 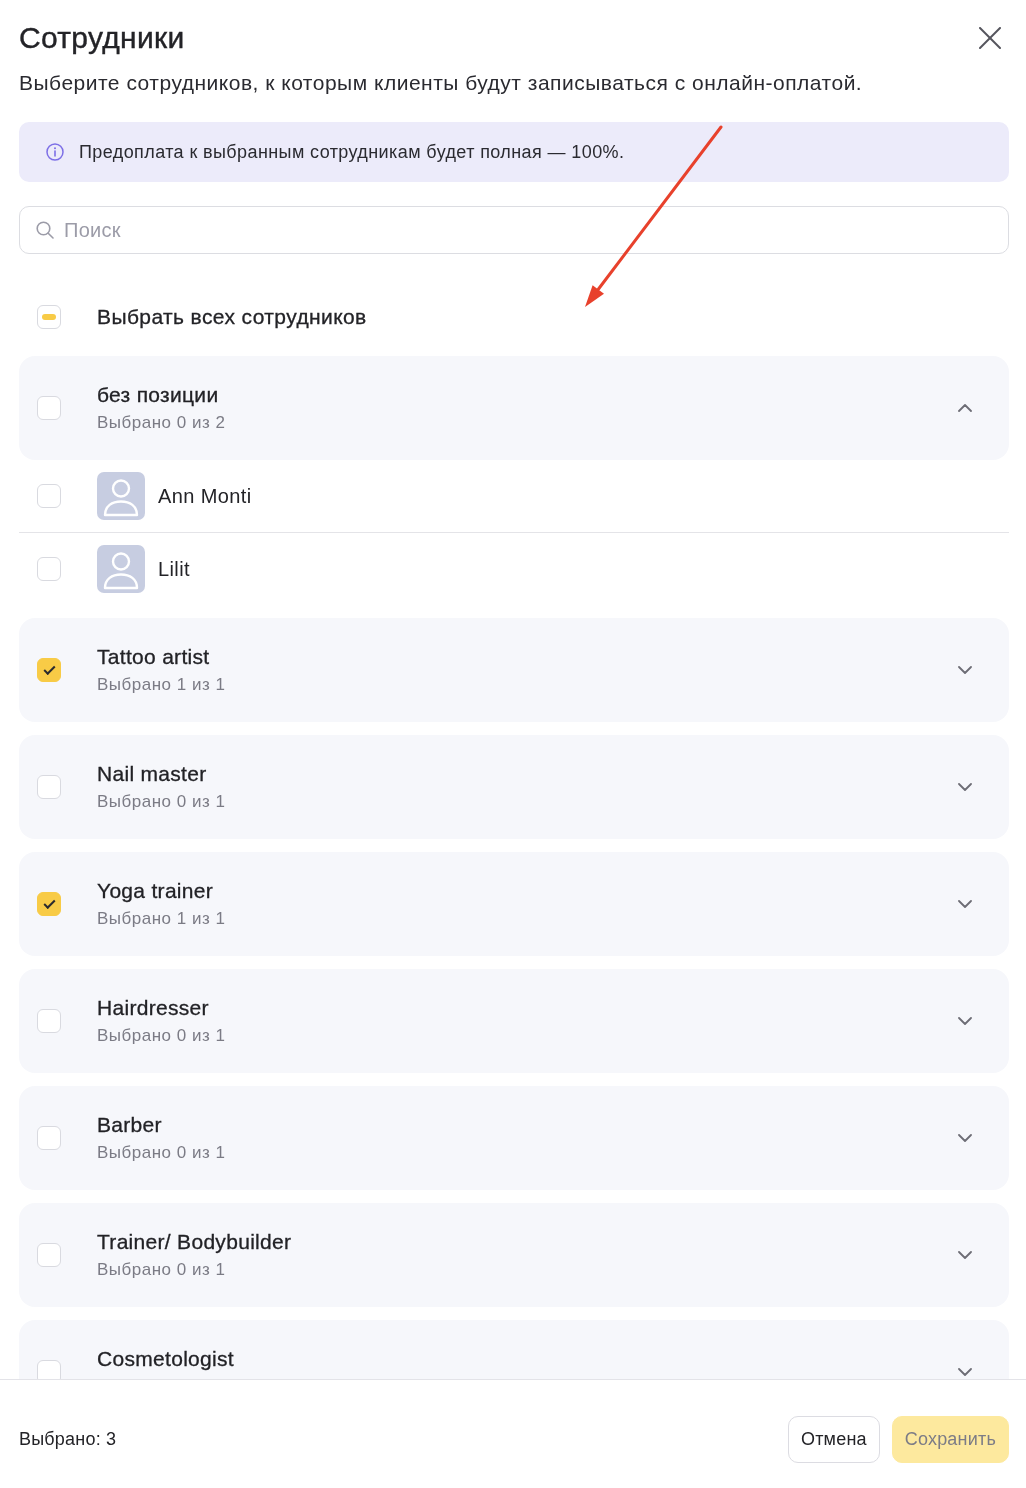 What do you see at coordinates (990, 38) in the screenshot?
I see `close-icon` at bounding box center [990, 38].